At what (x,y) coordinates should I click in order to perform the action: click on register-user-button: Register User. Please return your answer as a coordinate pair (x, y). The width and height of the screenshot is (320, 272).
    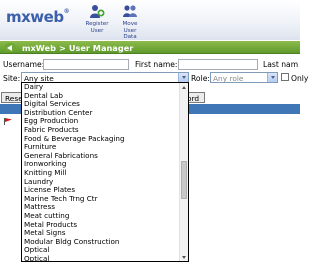
    Looking at the image, I should click on (97, 18).